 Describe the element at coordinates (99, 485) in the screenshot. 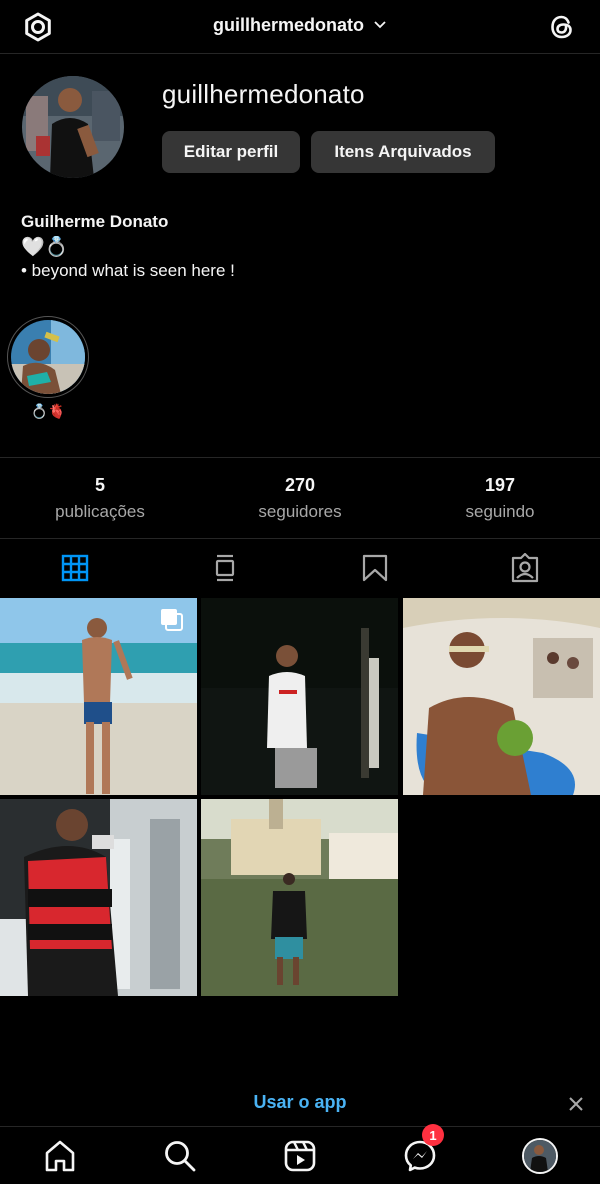

I see `stat-posts-value: 5` at that location.